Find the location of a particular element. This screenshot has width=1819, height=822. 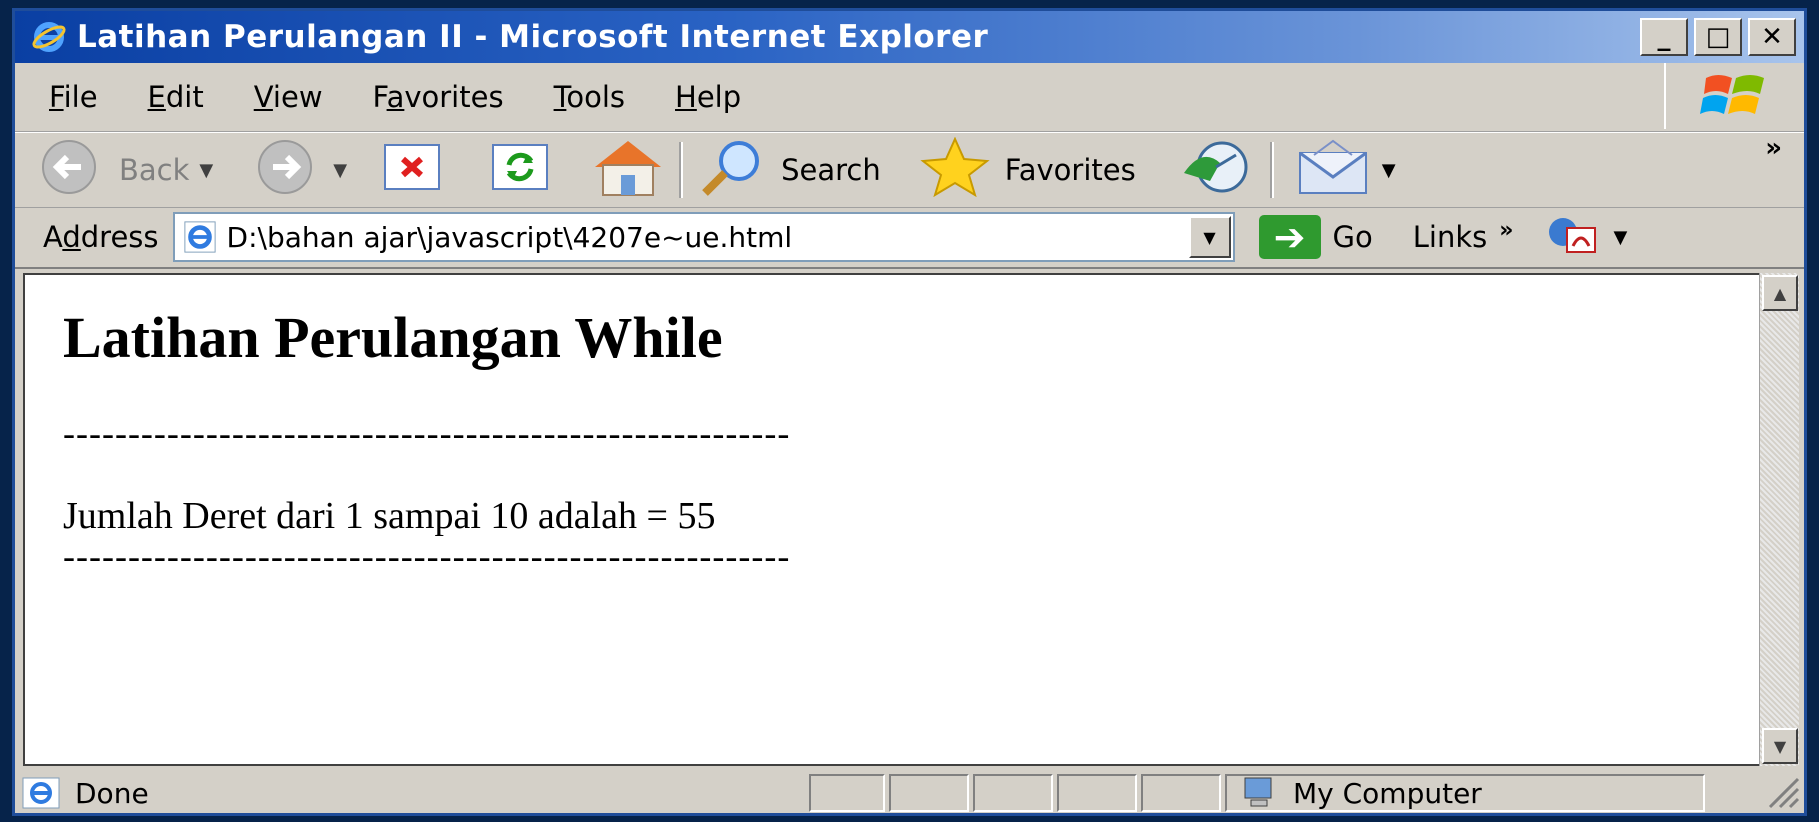

status-bar: Done My Computer is located at coordinates (909, 792).